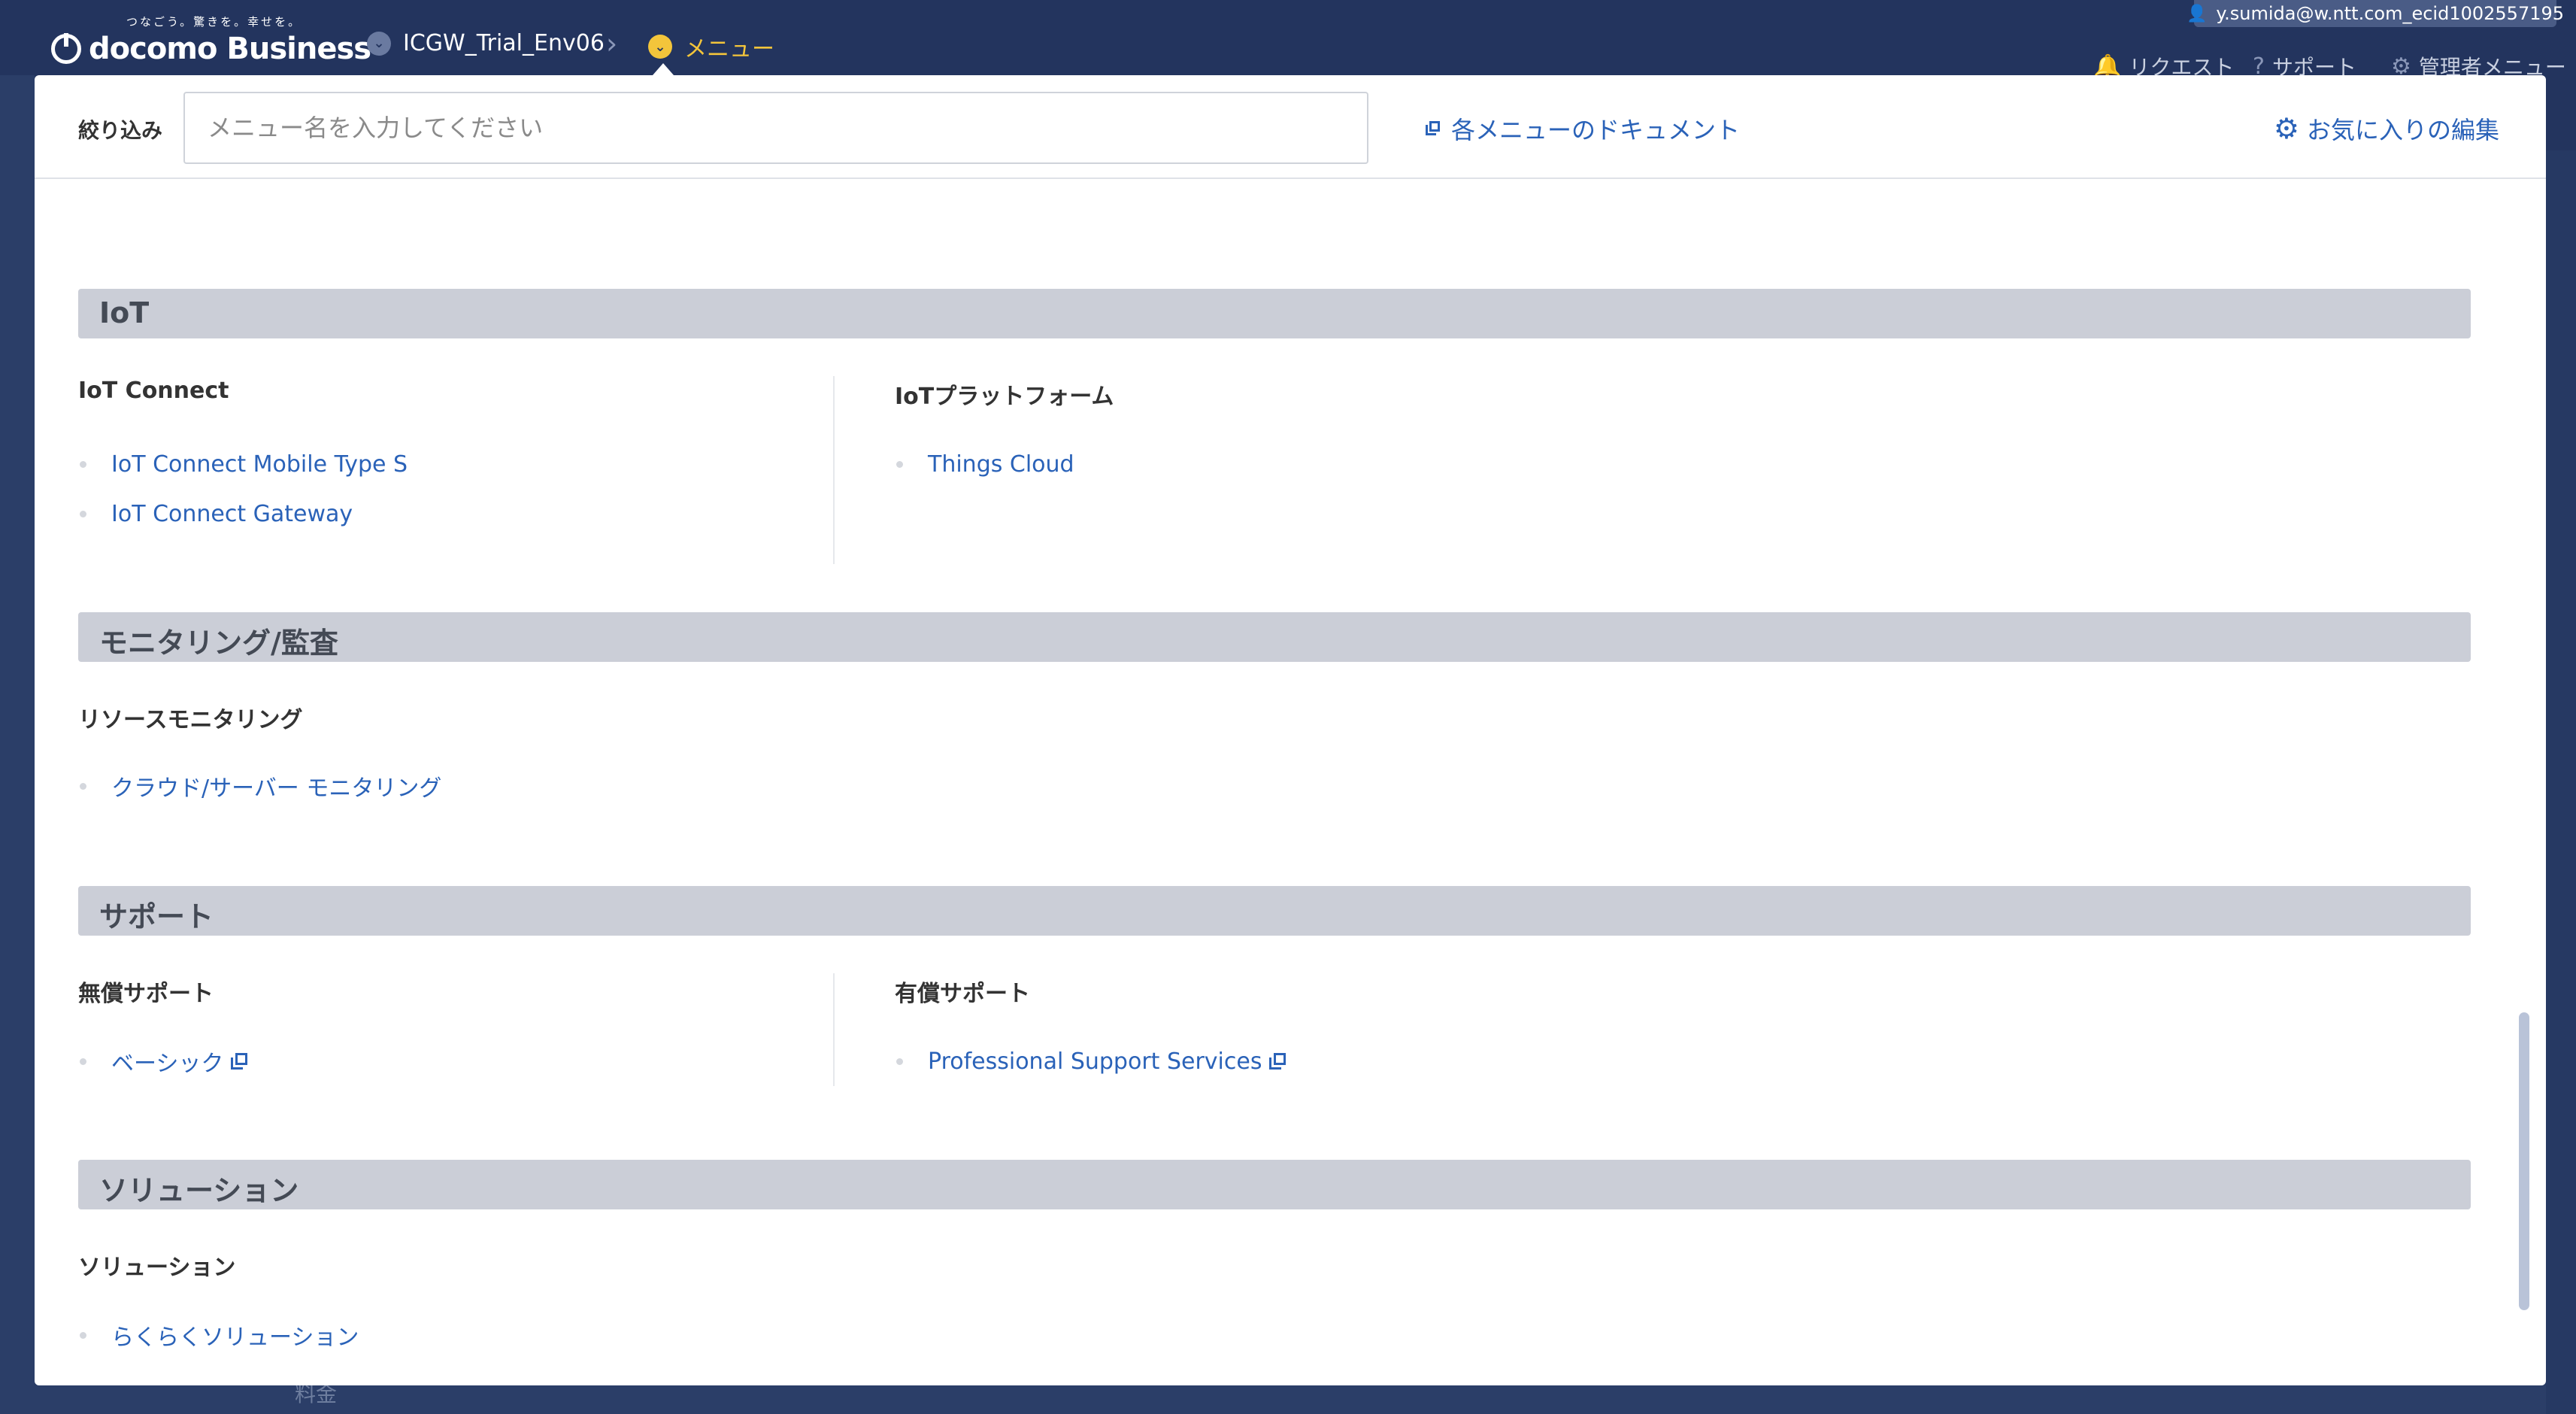  I want to click on column-iot-platform: IoTプラットフォーム Things Cloud, so click(1271, 428).